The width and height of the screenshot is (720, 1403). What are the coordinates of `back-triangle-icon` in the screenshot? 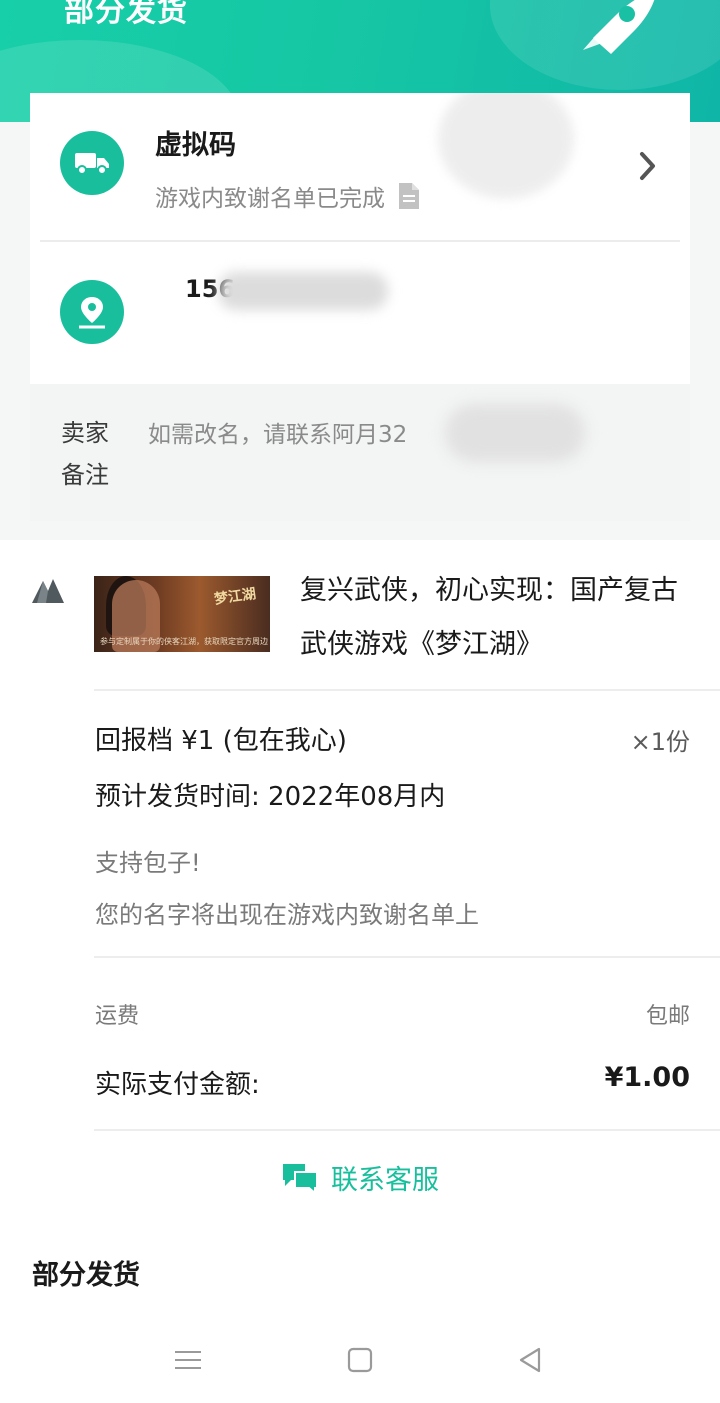 It's located at (530, 1360).